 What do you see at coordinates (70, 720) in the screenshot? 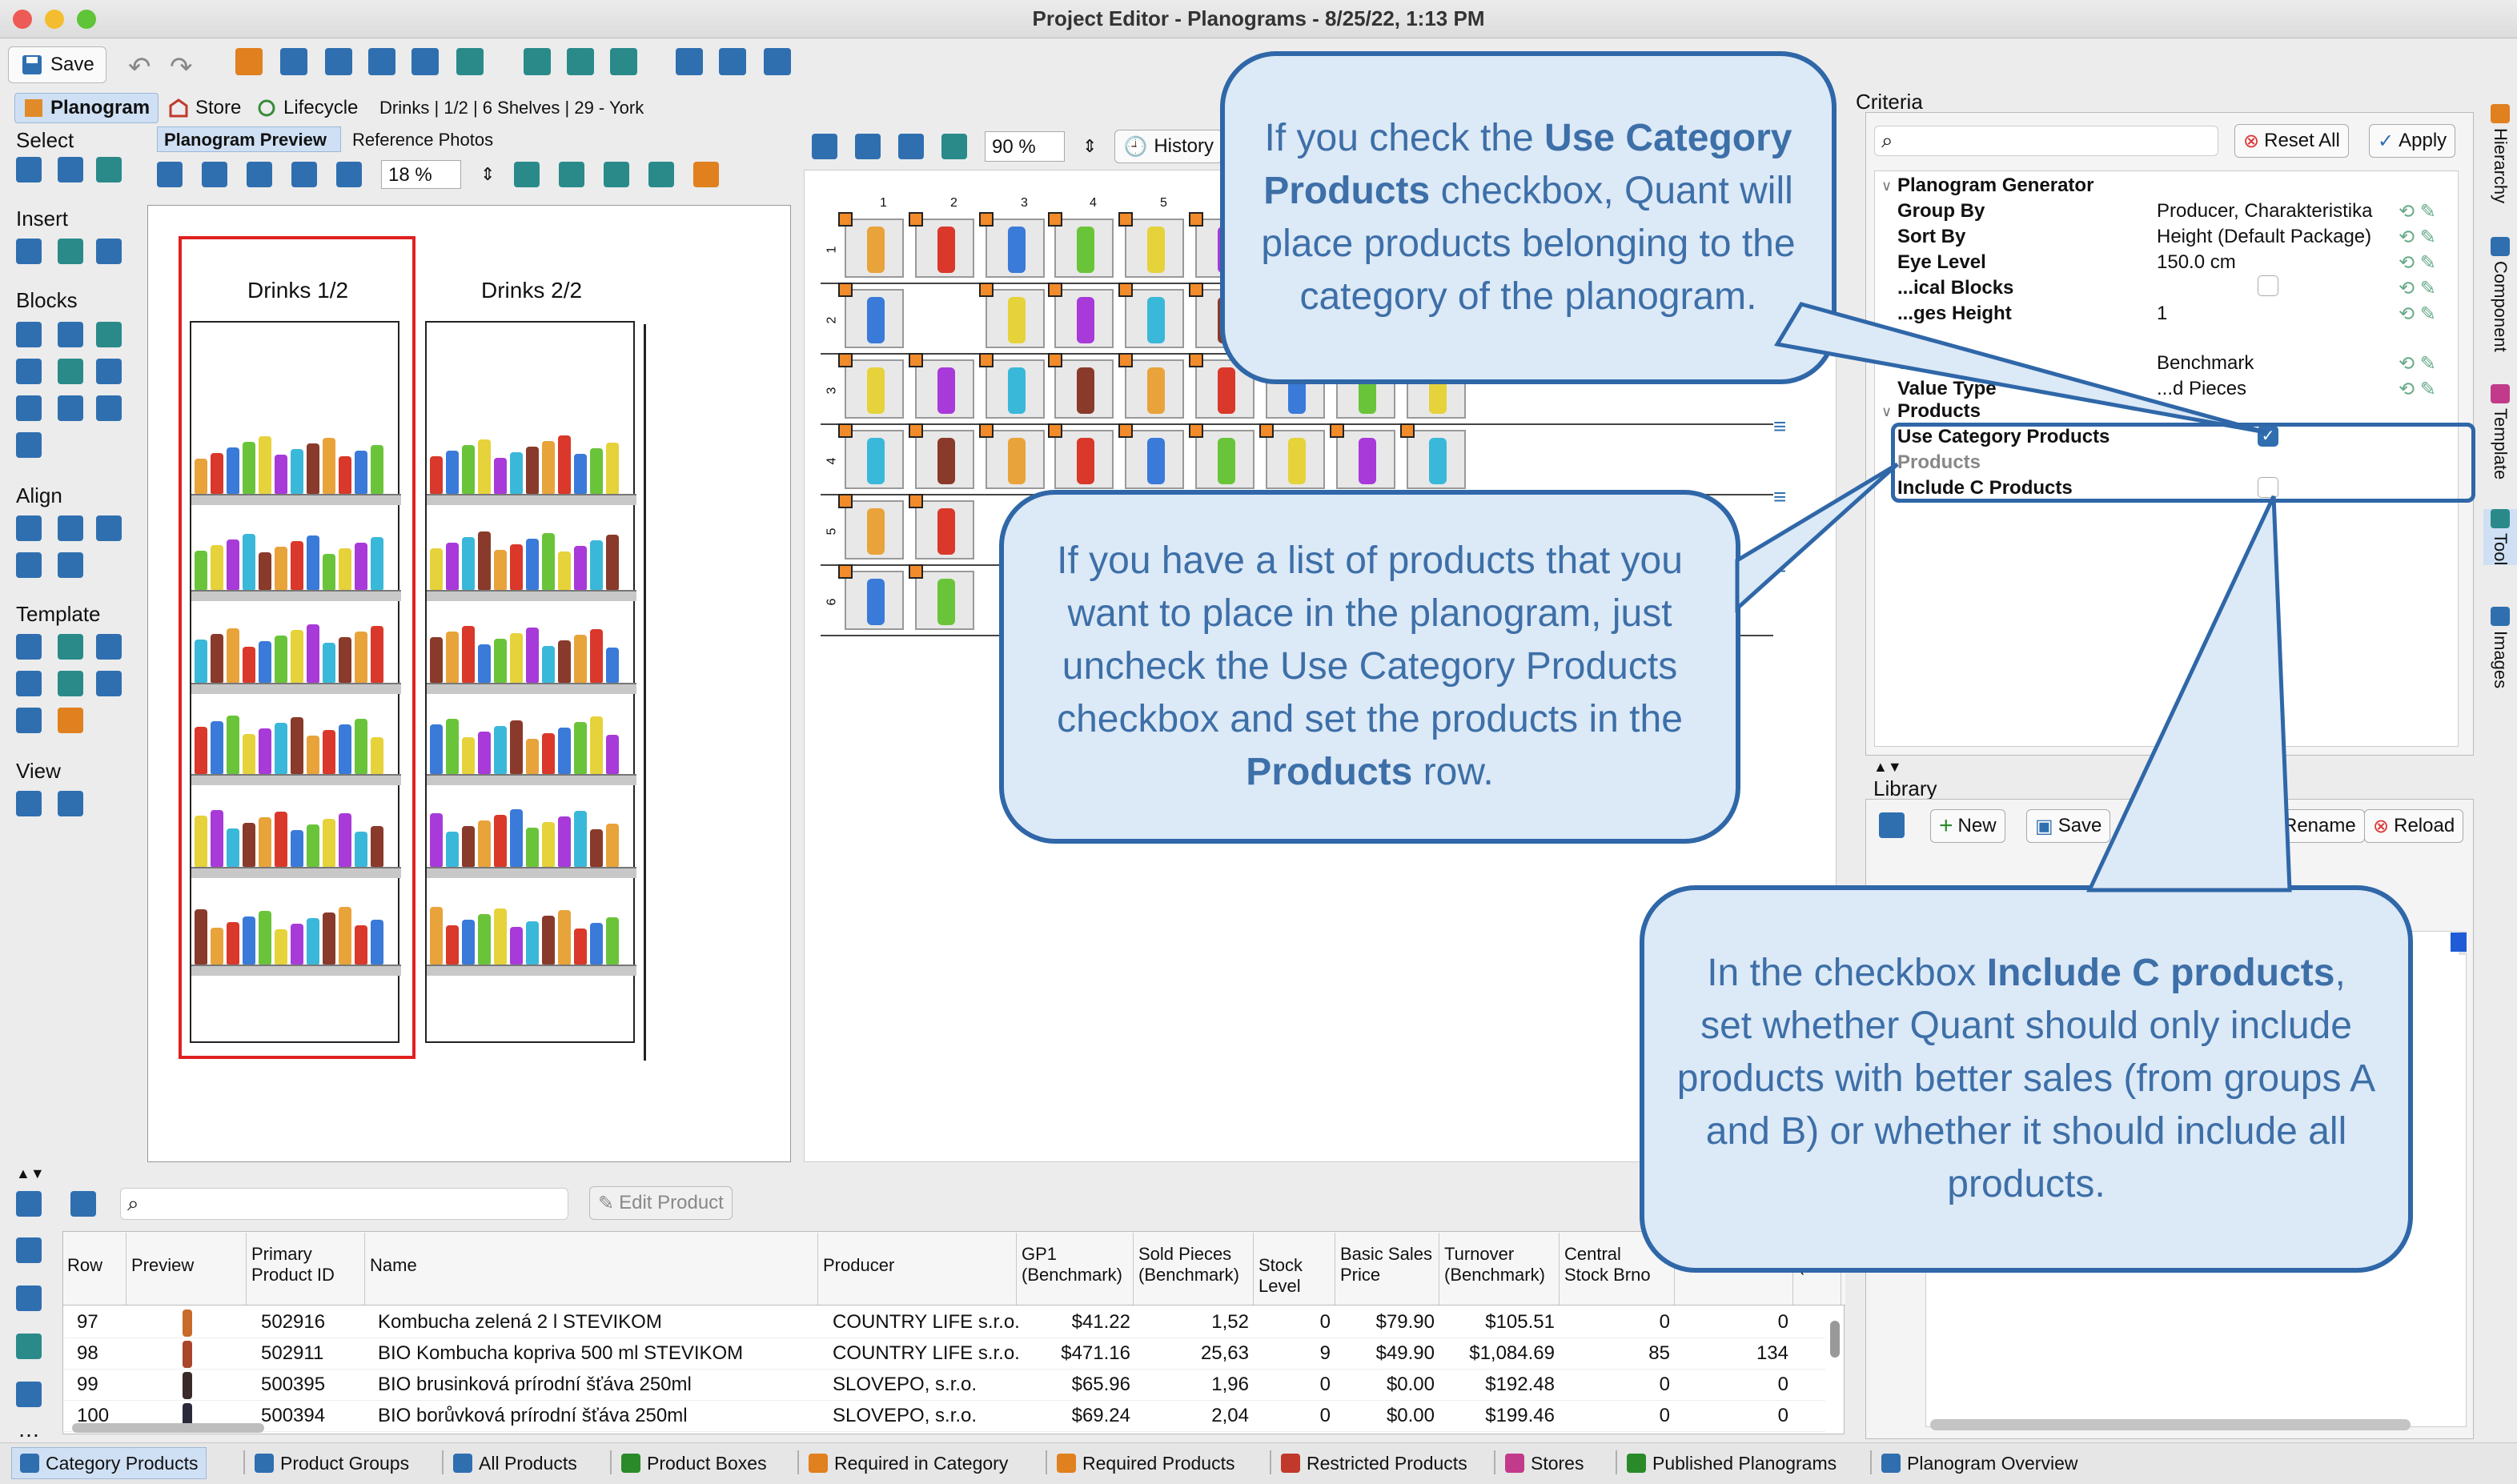
I see `template-8-icon` at bounding box center [70, 720].